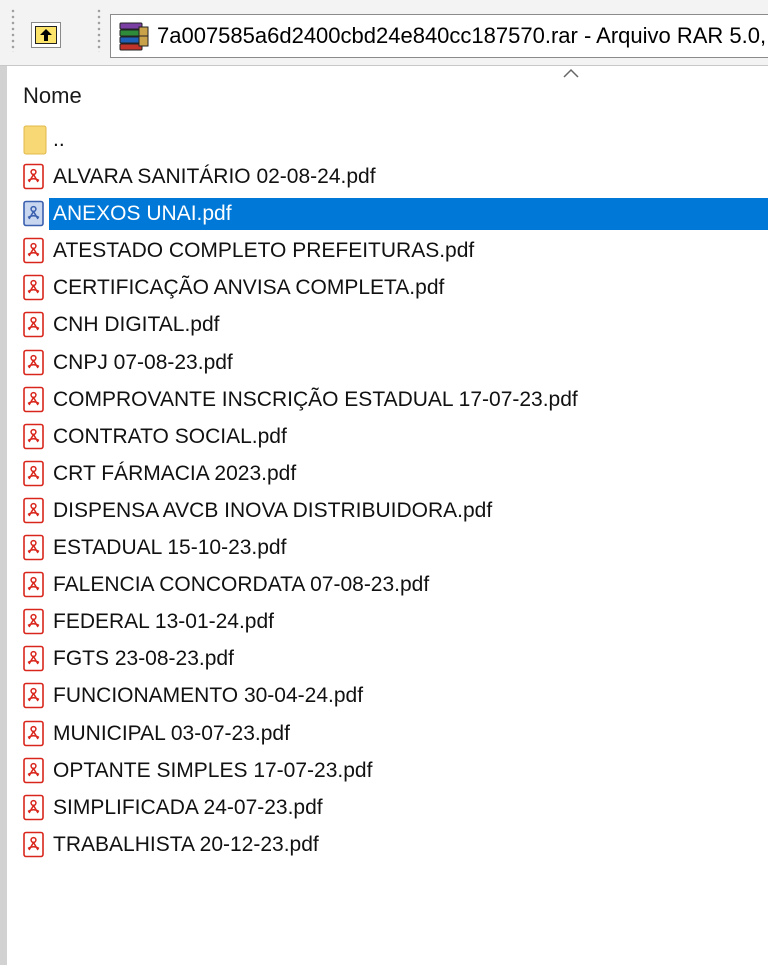 This screenshot has height=965, width=768. What do you see at coordinates (387, 362) in the screenshot?
I see `file-item: CNPJ 07-08-23.pdf` at bounding box center [387, 362].